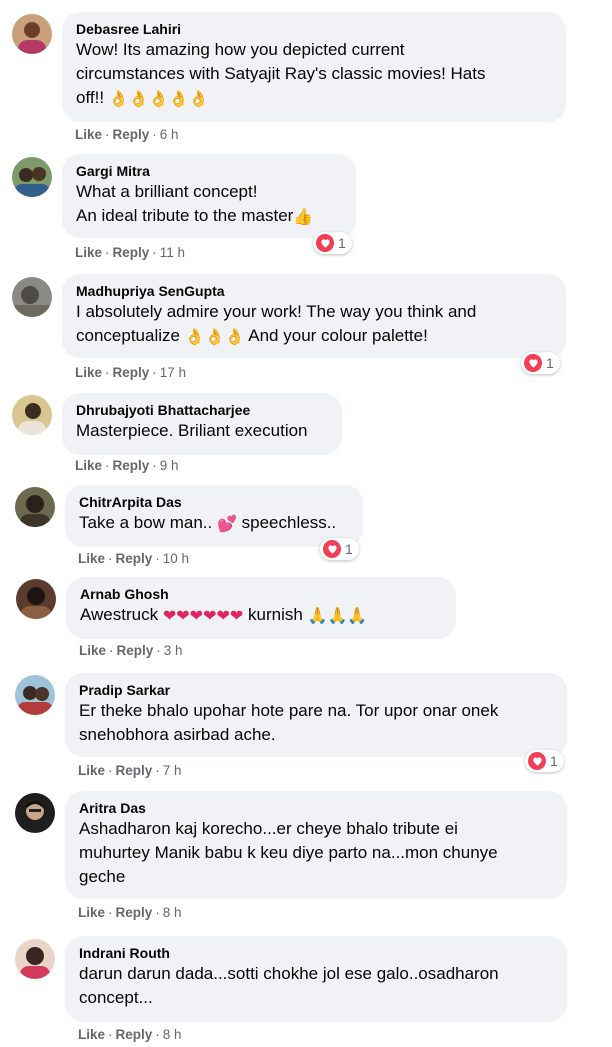  What do you see at coordinates (158, 99) in the screenshot?
I see `ok-hand-emoji-icon: 👌👌👌👌👌` at bounding box center [158, 99].